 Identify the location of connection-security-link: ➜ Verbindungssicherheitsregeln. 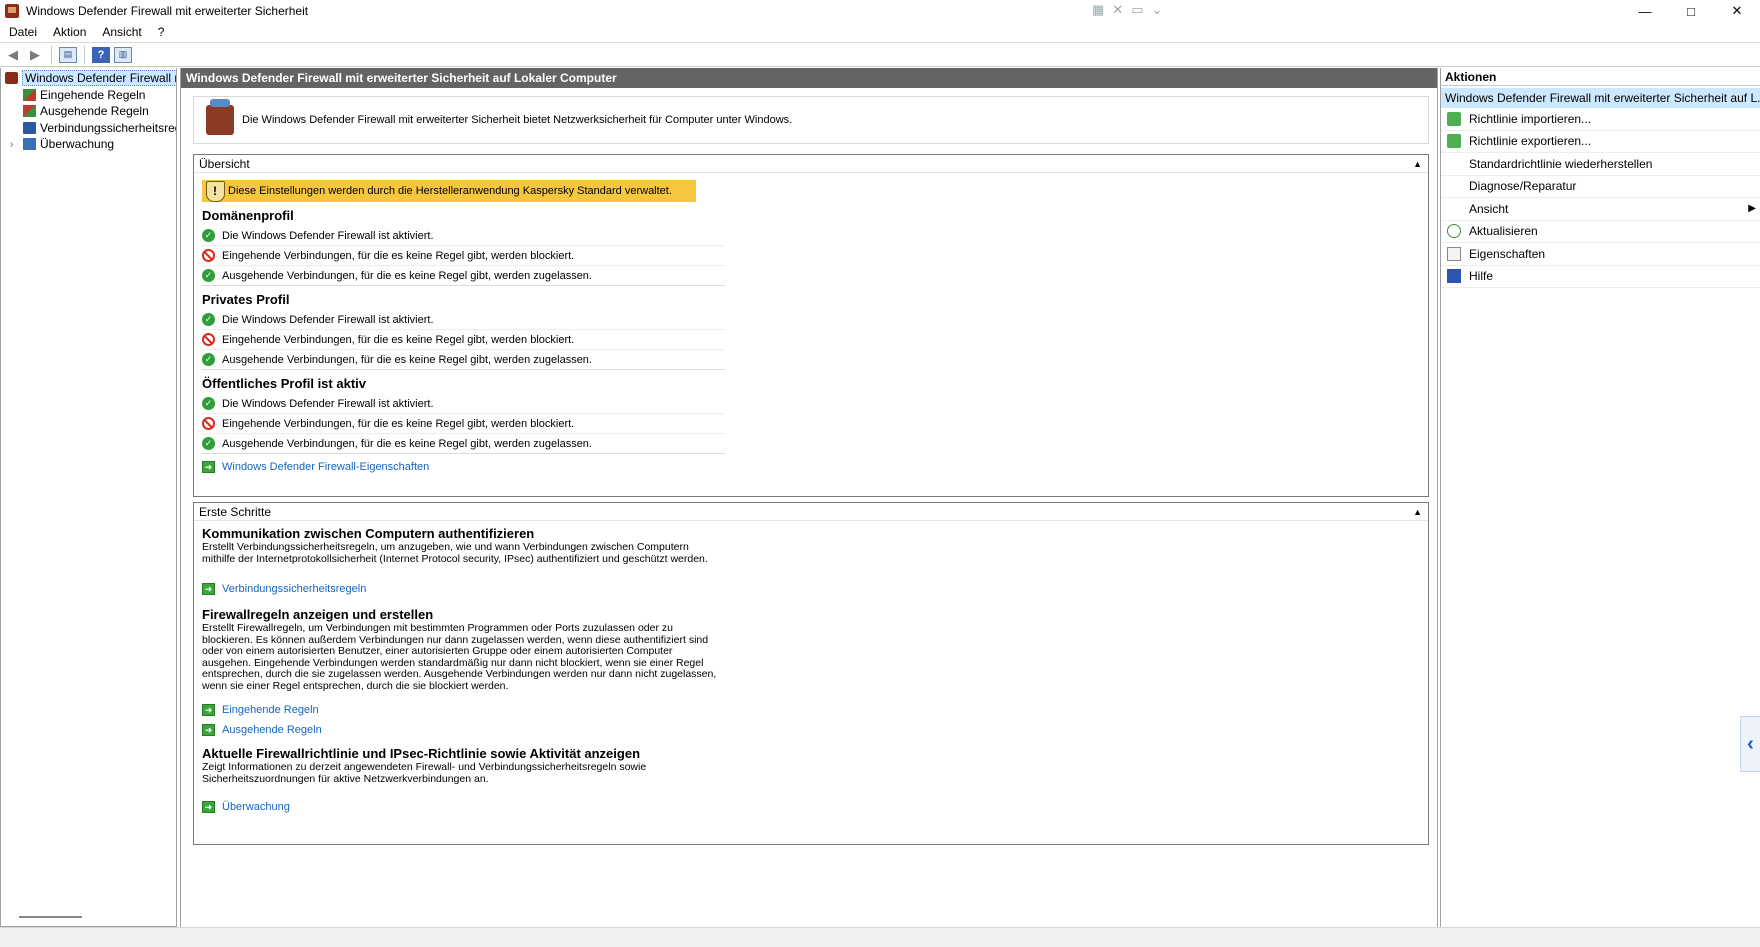
(811, 589).